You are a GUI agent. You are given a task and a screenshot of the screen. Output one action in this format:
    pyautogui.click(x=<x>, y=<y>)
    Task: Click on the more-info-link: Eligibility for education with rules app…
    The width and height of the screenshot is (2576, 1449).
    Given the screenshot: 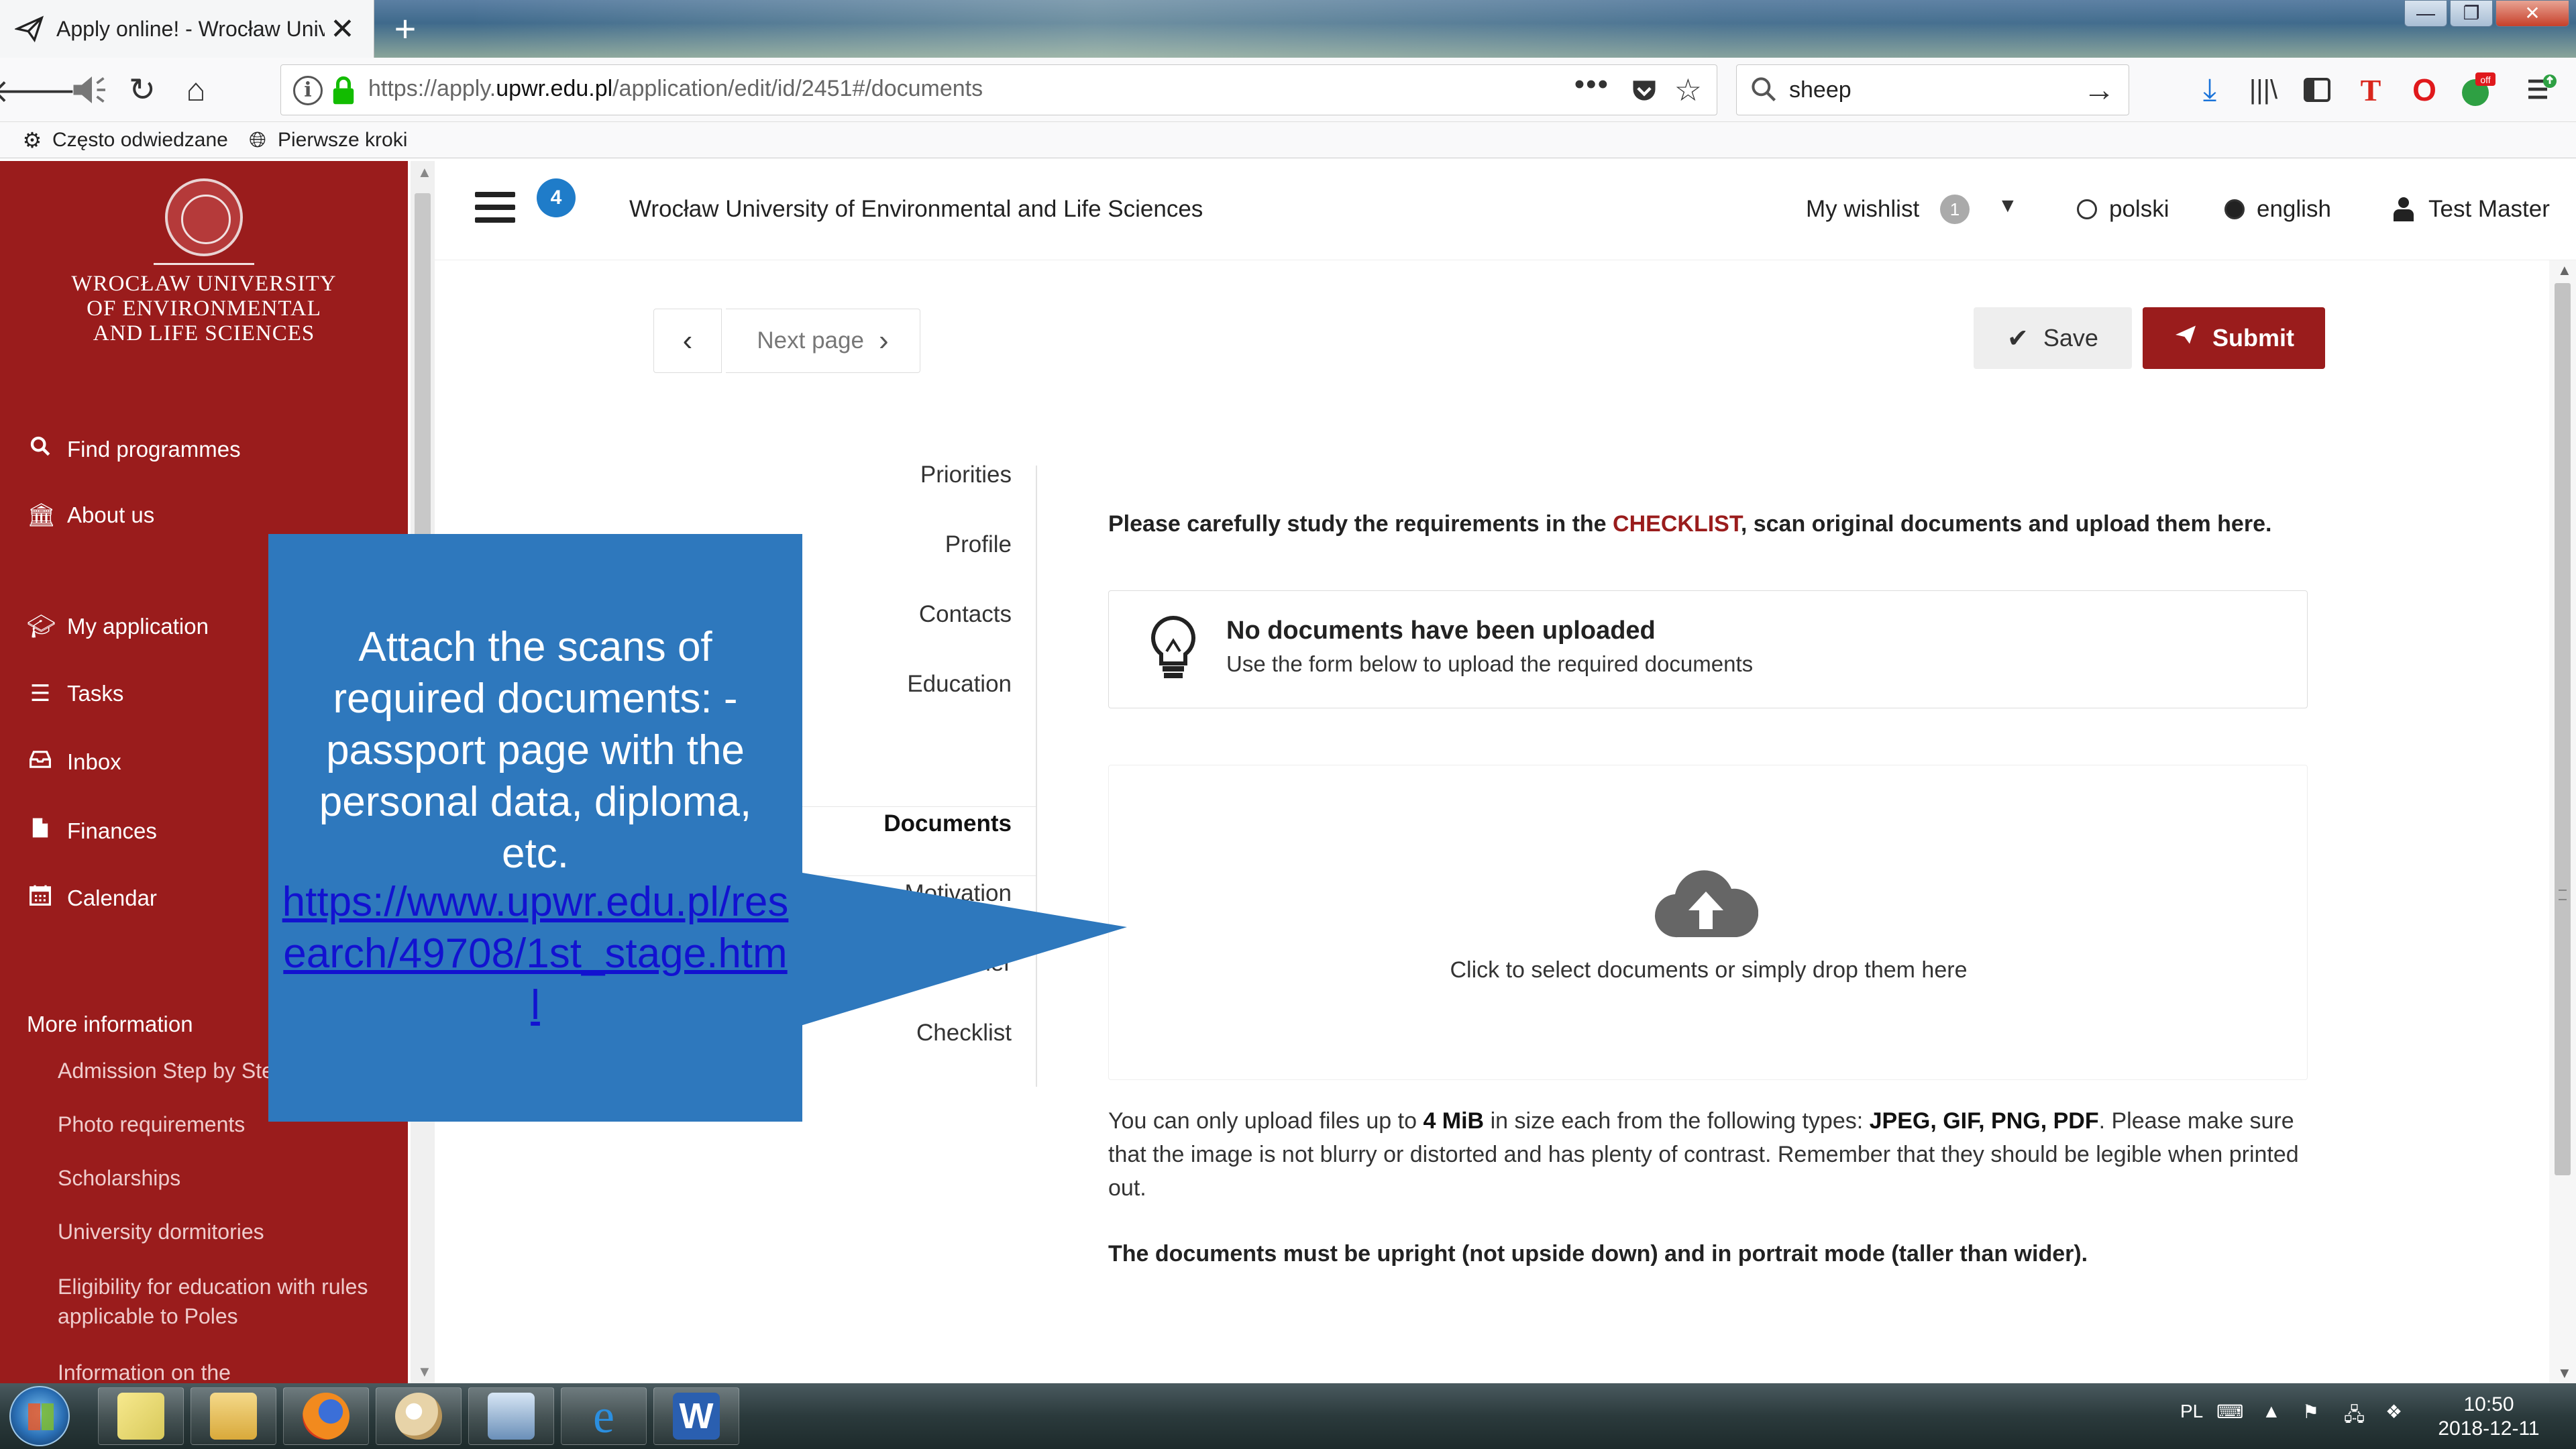 What is the action you would take?
    pyautogui.click(x=219, y=1301)
    